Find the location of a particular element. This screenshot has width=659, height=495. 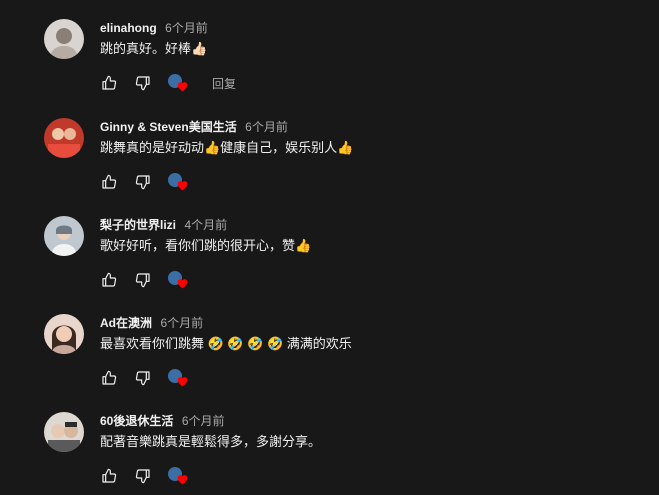

comment-text: 跳的真好。好棒👍🏻 is located at coordinates (154, 48).